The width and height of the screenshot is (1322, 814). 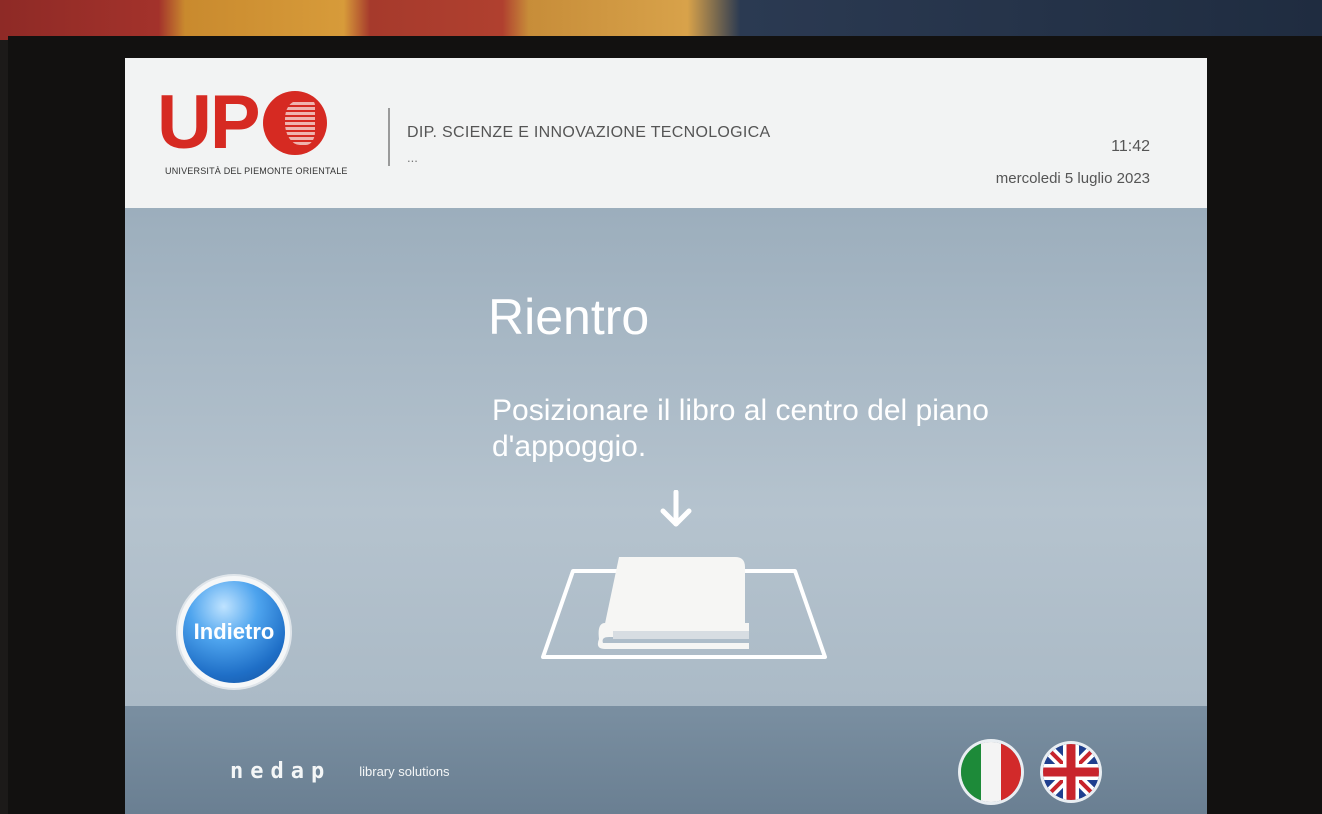 What do you see at coordinates (589, 132) in the screenshot?
I see `department-name: DIP. SCIENZE E INNOVAZIONE TECNOLOGICA` at bounding box center [589, 132].